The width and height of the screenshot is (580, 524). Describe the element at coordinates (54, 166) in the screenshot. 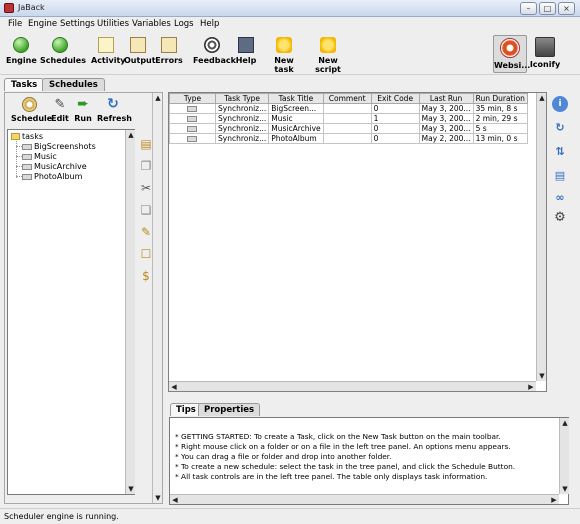

I see `tree-item: MusicArchive` at that location.